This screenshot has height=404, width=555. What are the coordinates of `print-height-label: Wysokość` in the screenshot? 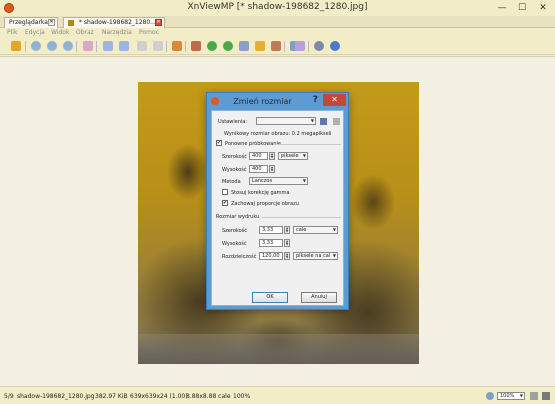 It's located at (234, 244).